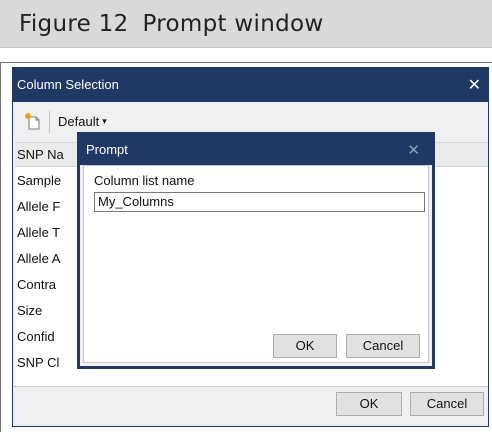  I want to click on figure-number: Figure 12, so click(74, 24).